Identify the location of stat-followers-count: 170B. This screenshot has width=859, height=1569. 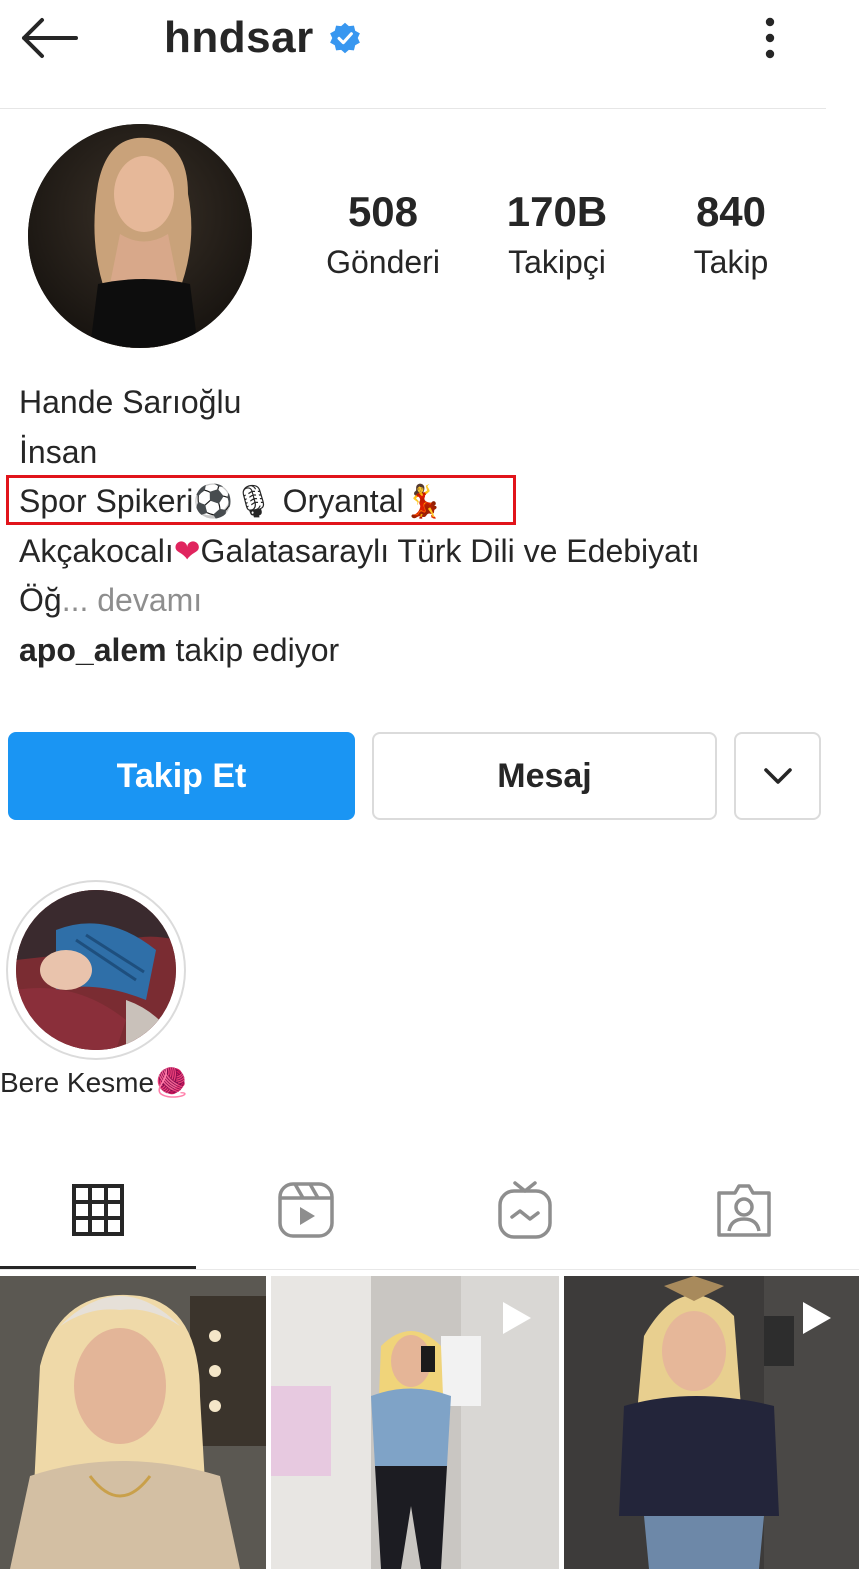
(557, 211).